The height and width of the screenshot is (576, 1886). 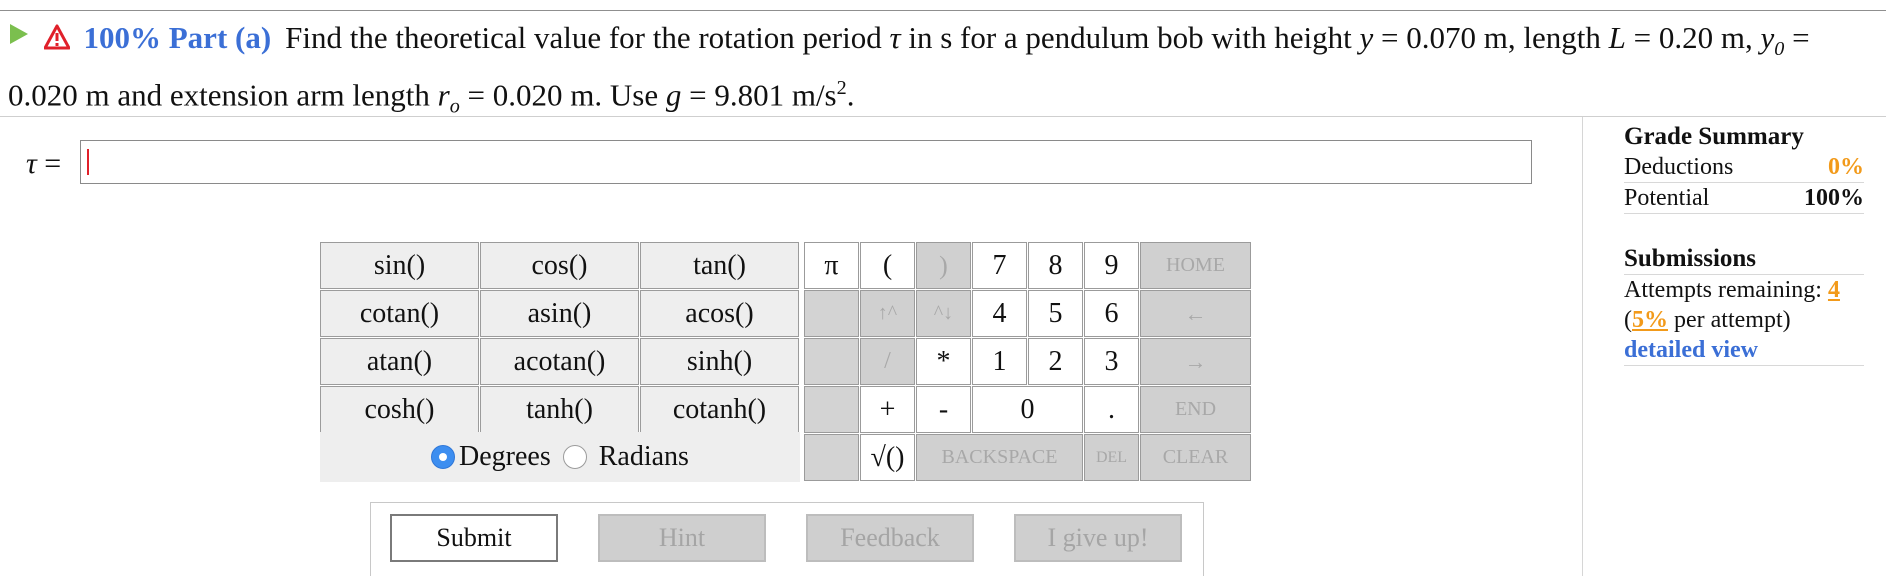 I want to click on question-text: = 9.801 m/s, so click(x=759, y=95).